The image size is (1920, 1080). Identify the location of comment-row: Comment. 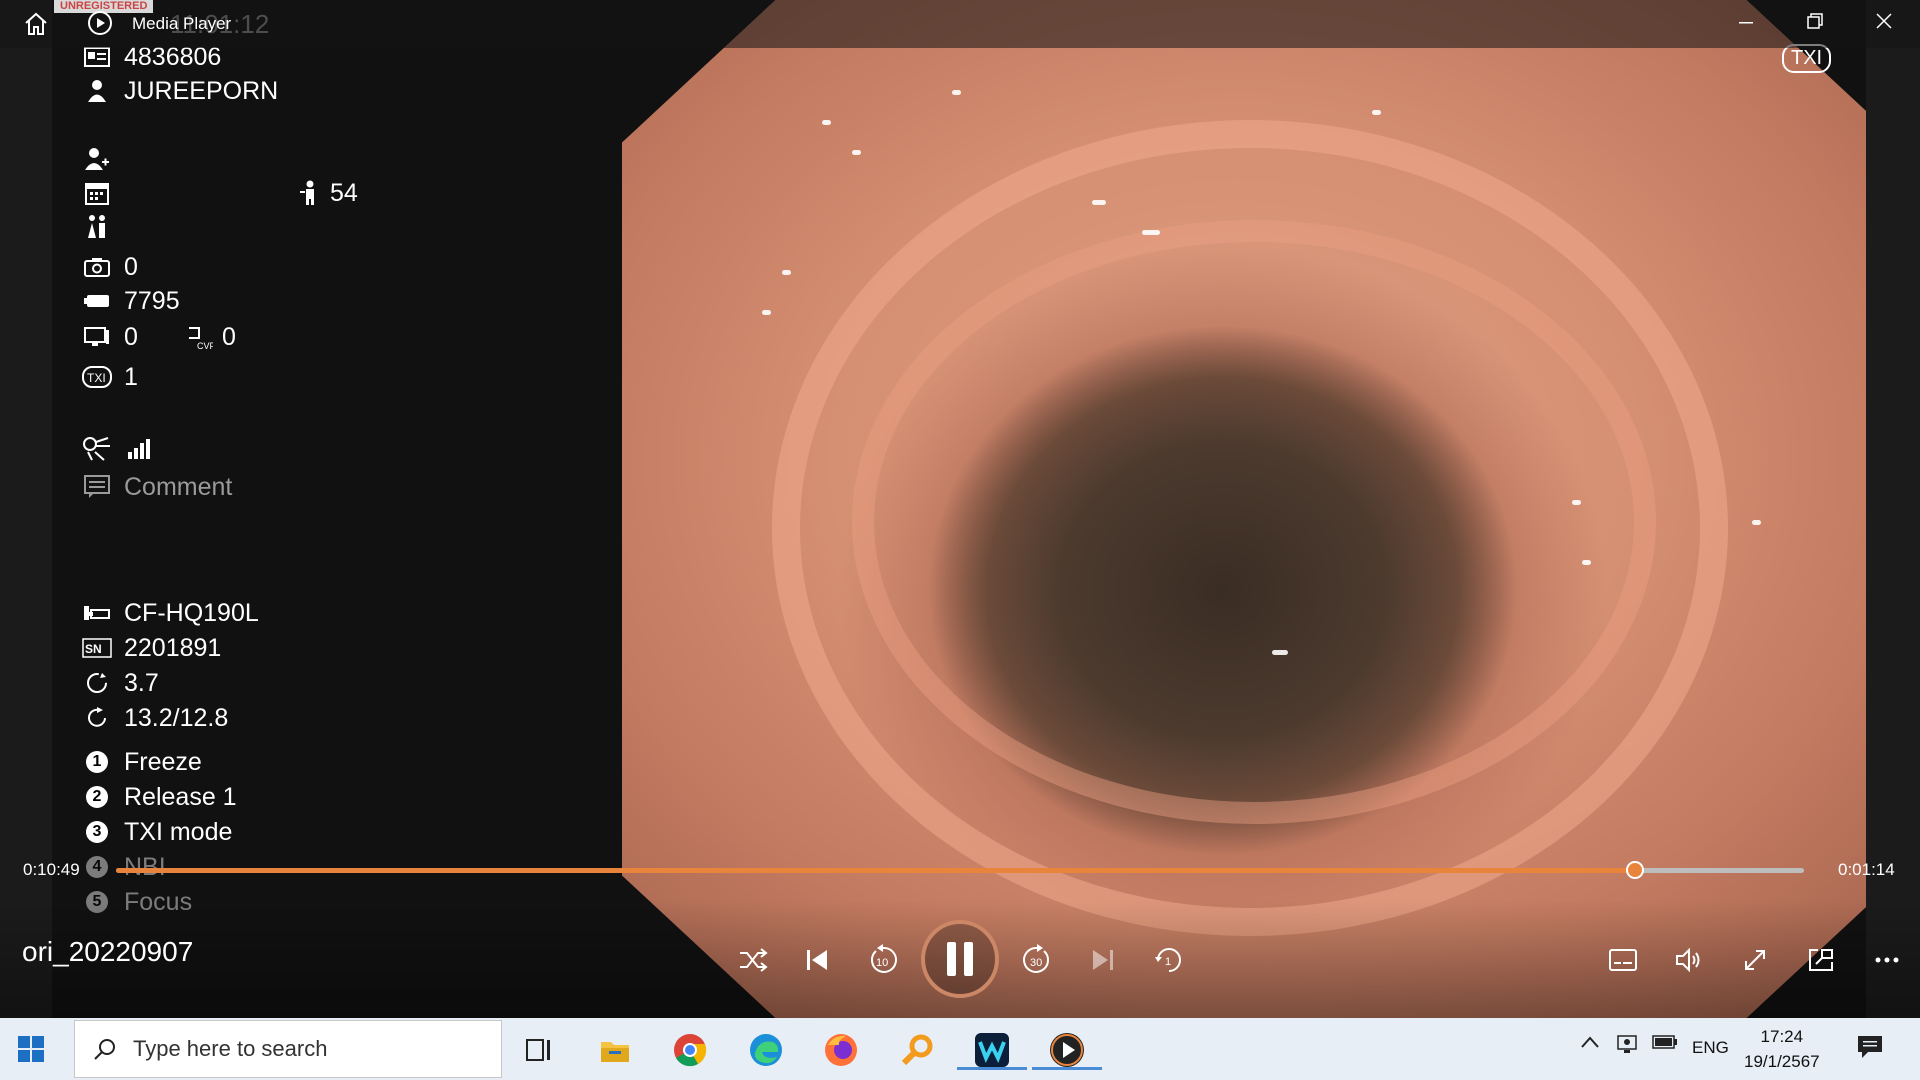
(157, 487).